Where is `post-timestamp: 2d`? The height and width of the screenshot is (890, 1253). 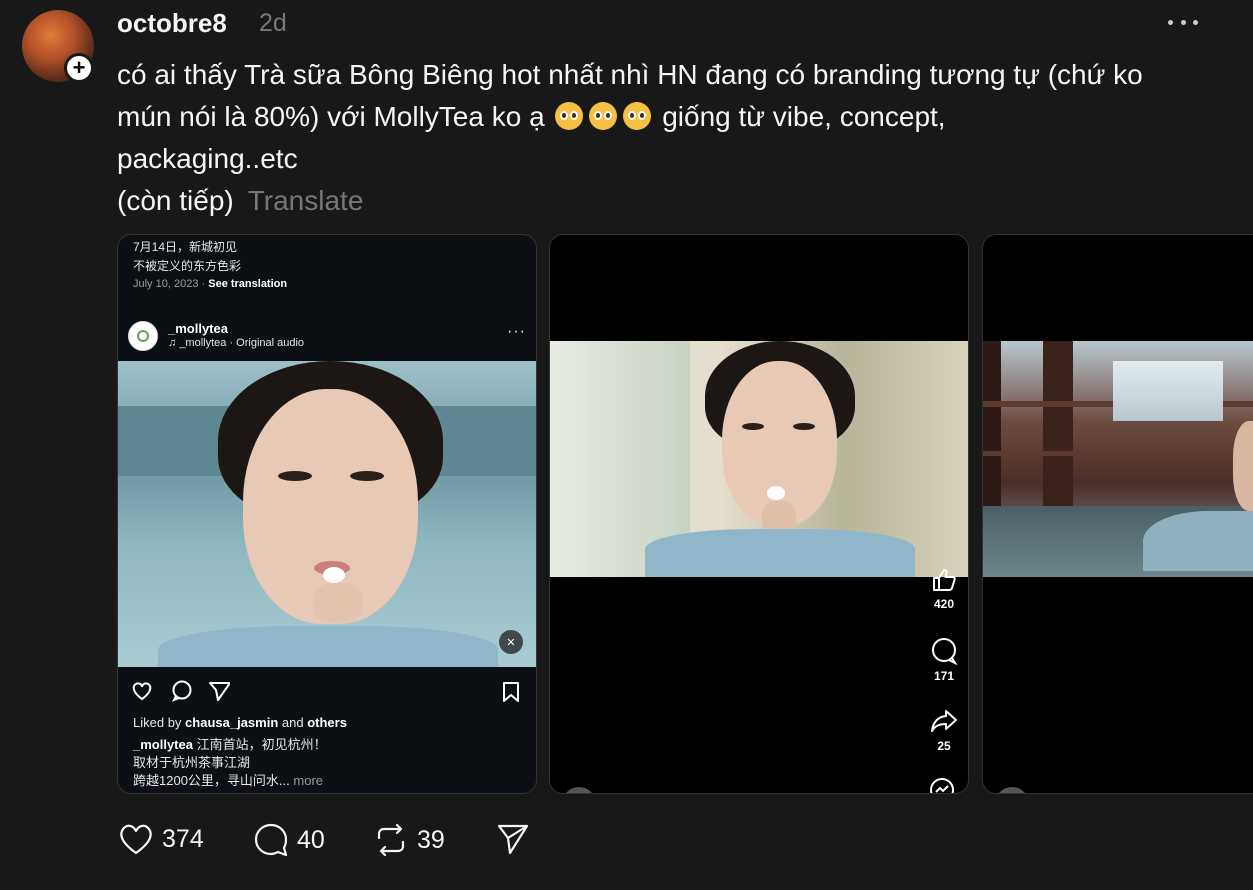 post-timestamp: 2d is located at coordinates (273, 23).